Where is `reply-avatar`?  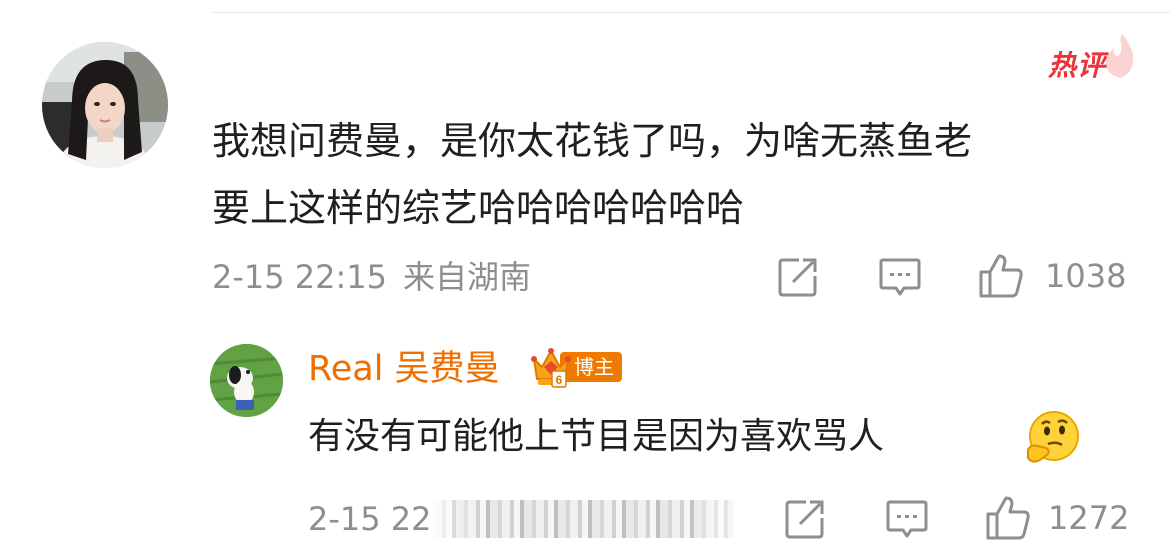 reply-avatar is located at coordinates (246, 380).